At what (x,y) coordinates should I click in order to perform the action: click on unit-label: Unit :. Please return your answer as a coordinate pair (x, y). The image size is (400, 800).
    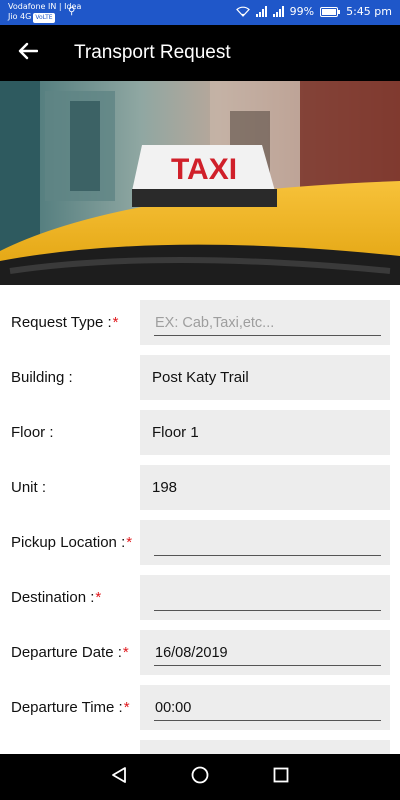
    Looking at the image, I should click on (29, 487).